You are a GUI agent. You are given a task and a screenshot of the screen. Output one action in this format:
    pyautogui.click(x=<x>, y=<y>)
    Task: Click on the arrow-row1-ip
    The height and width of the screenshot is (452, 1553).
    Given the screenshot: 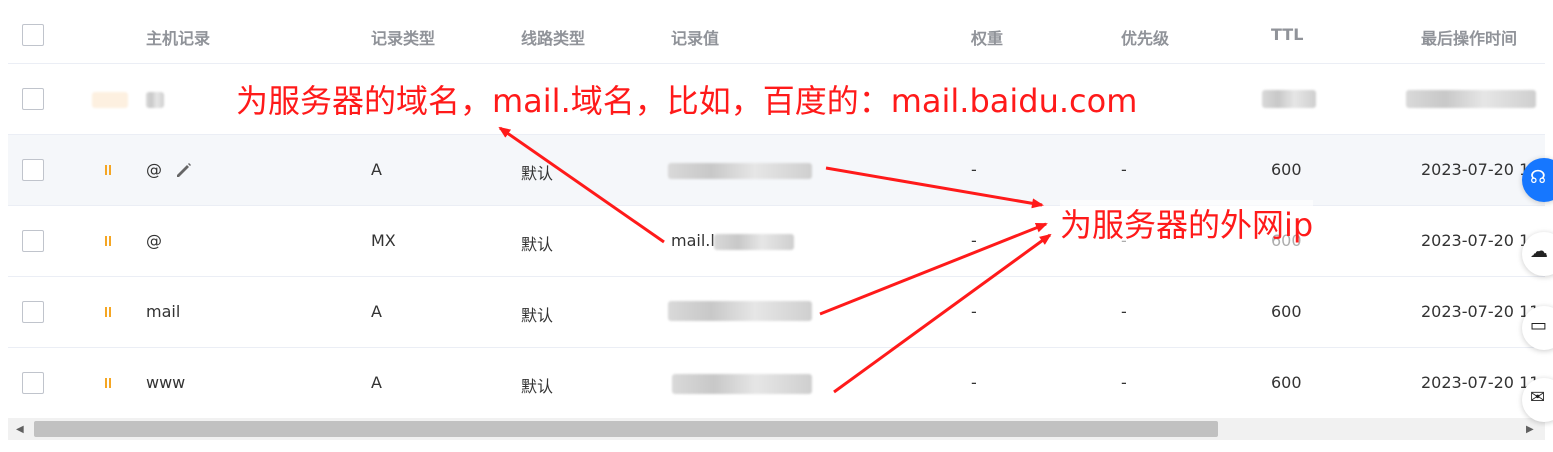 What is the action you would take?
    pyautogui.click(x=934, y=187)
    